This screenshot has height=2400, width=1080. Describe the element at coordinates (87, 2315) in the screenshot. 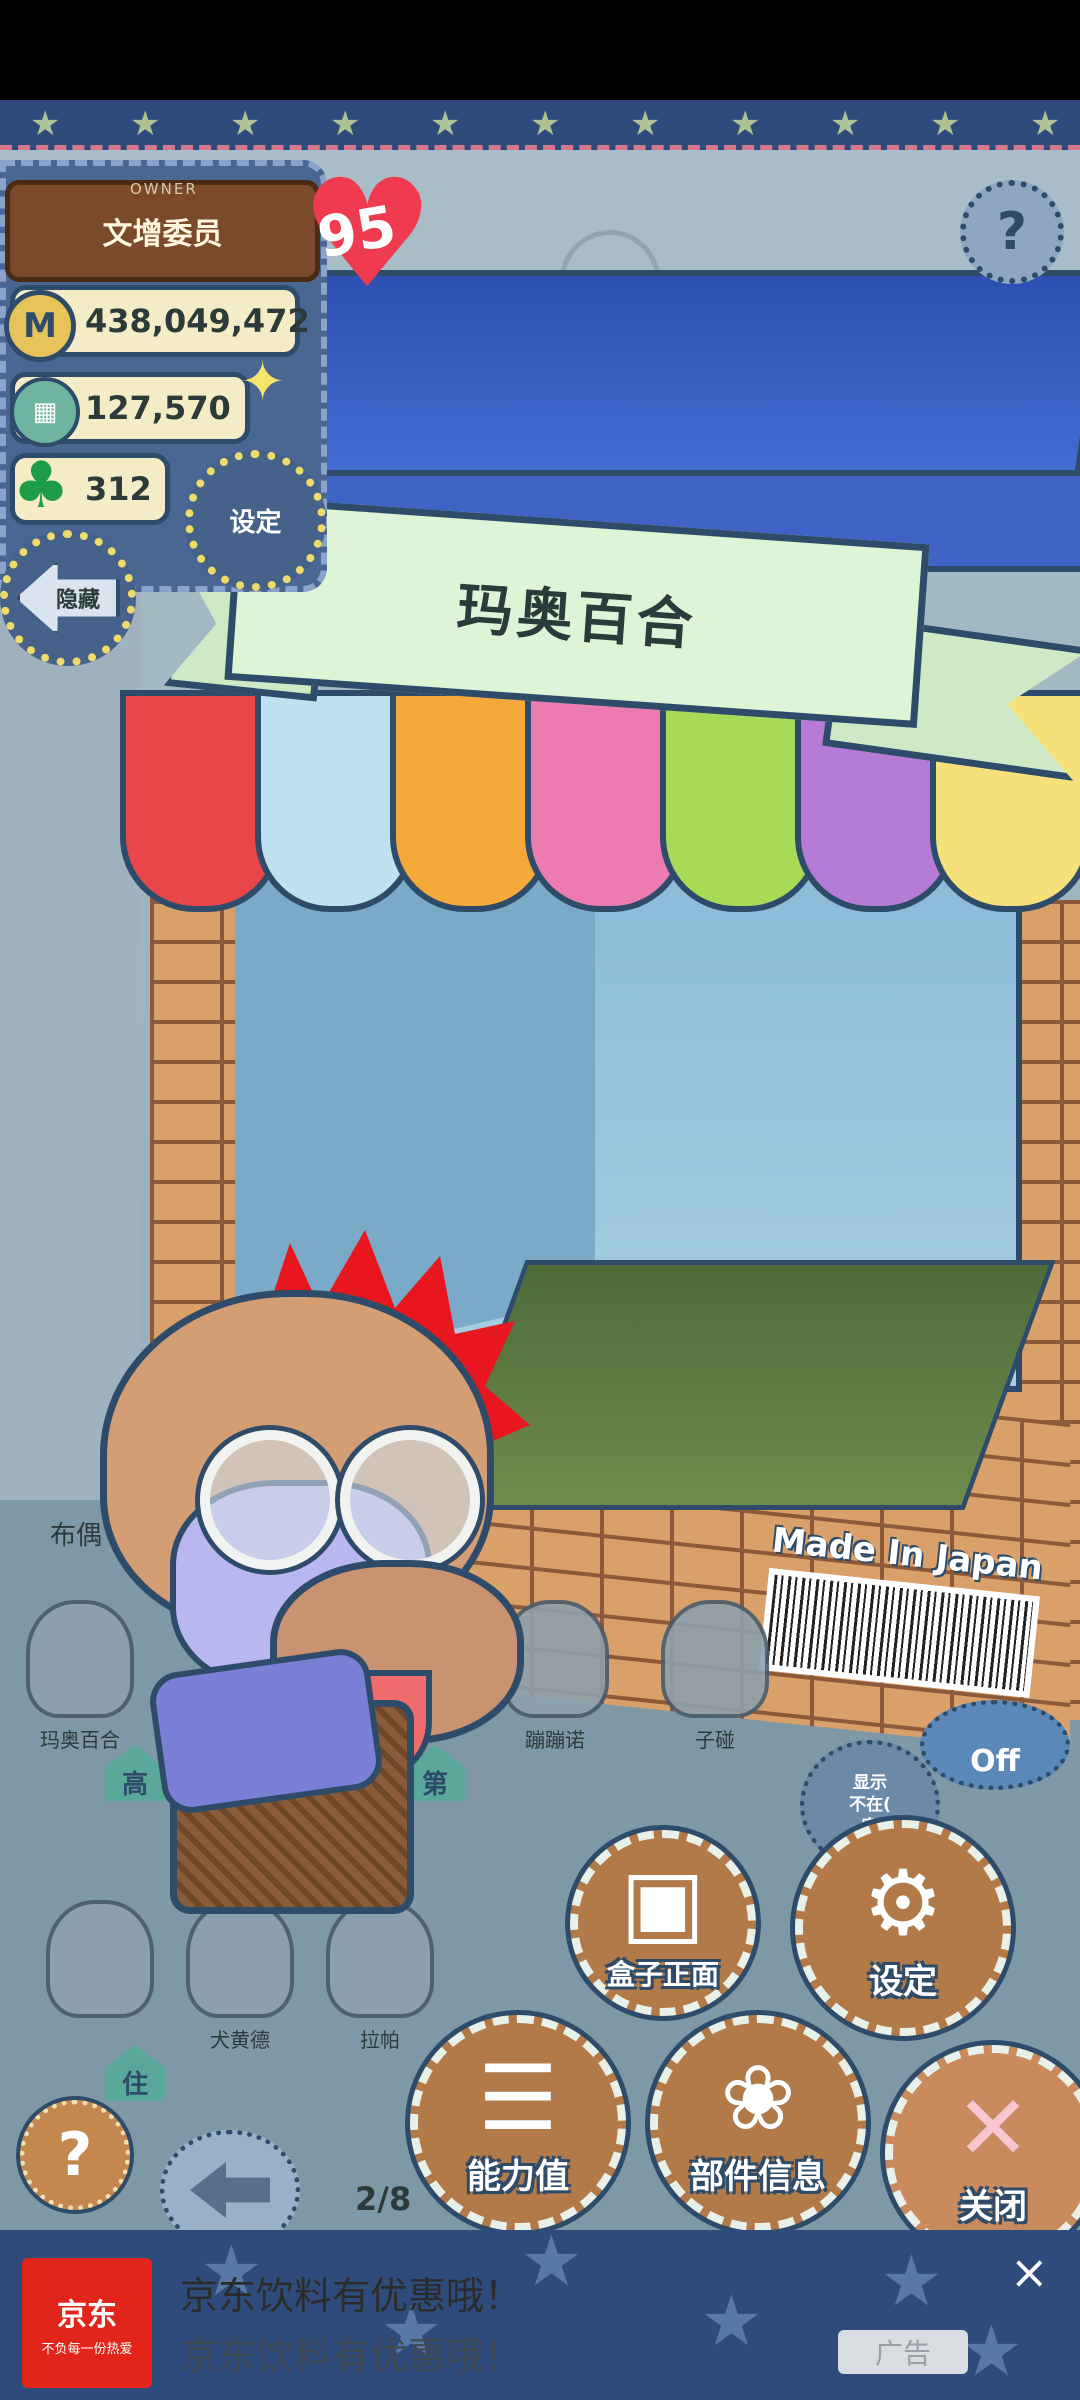

I see `jd-logo-text: 京东` at that location.